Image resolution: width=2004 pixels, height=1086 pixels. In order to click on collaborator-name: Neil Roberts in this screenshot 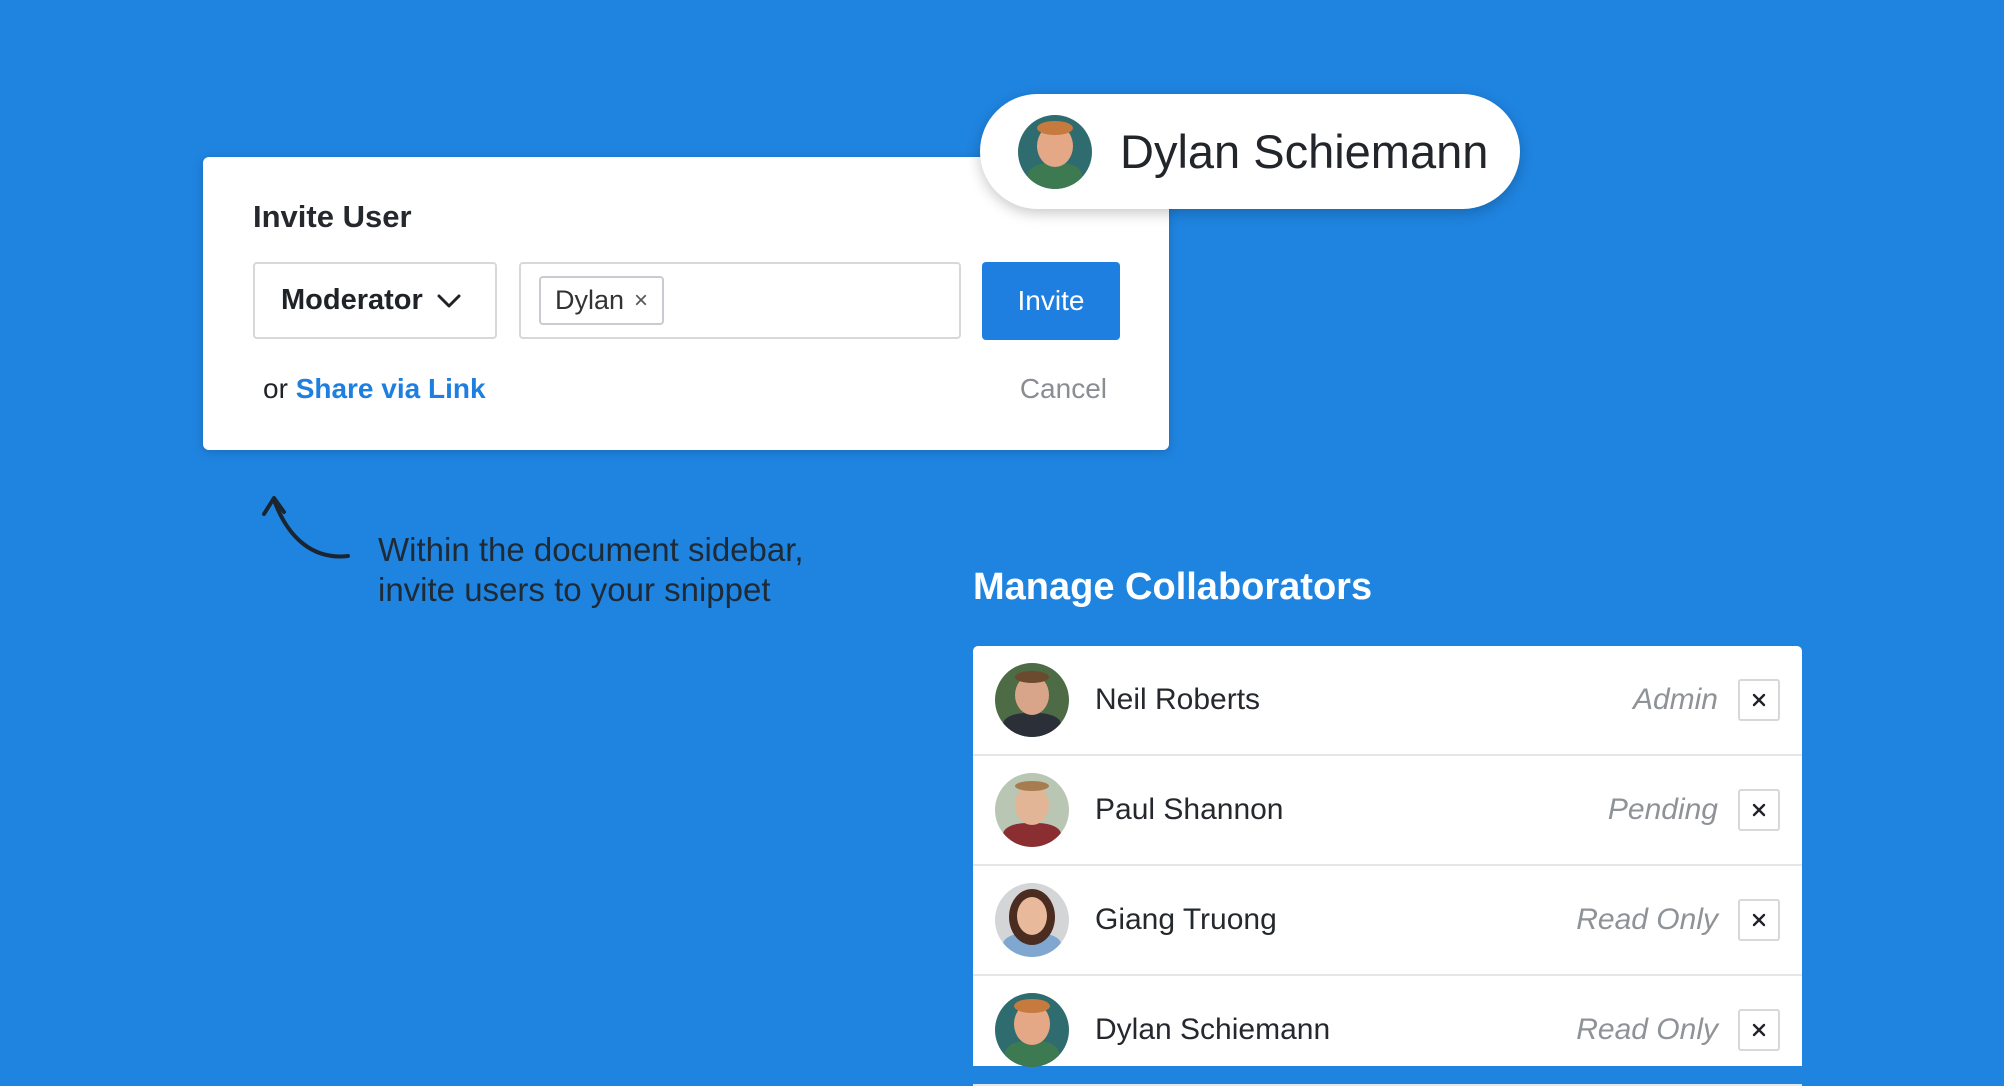, I will do `click(1178, 699)`.